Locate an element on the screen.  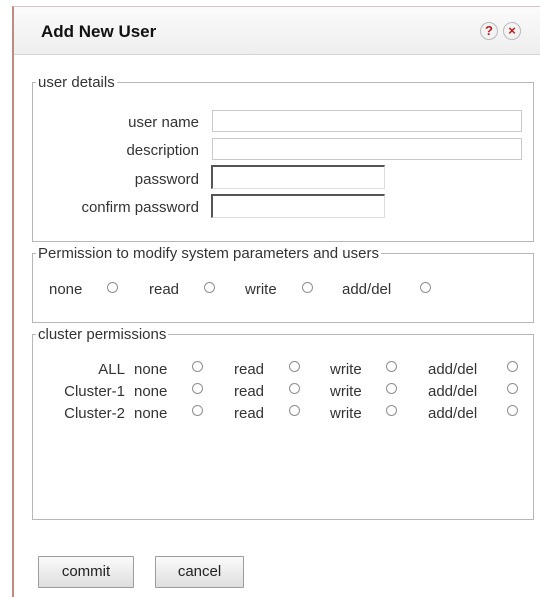
all-adddel-radio is located at coordinates (512, 366).